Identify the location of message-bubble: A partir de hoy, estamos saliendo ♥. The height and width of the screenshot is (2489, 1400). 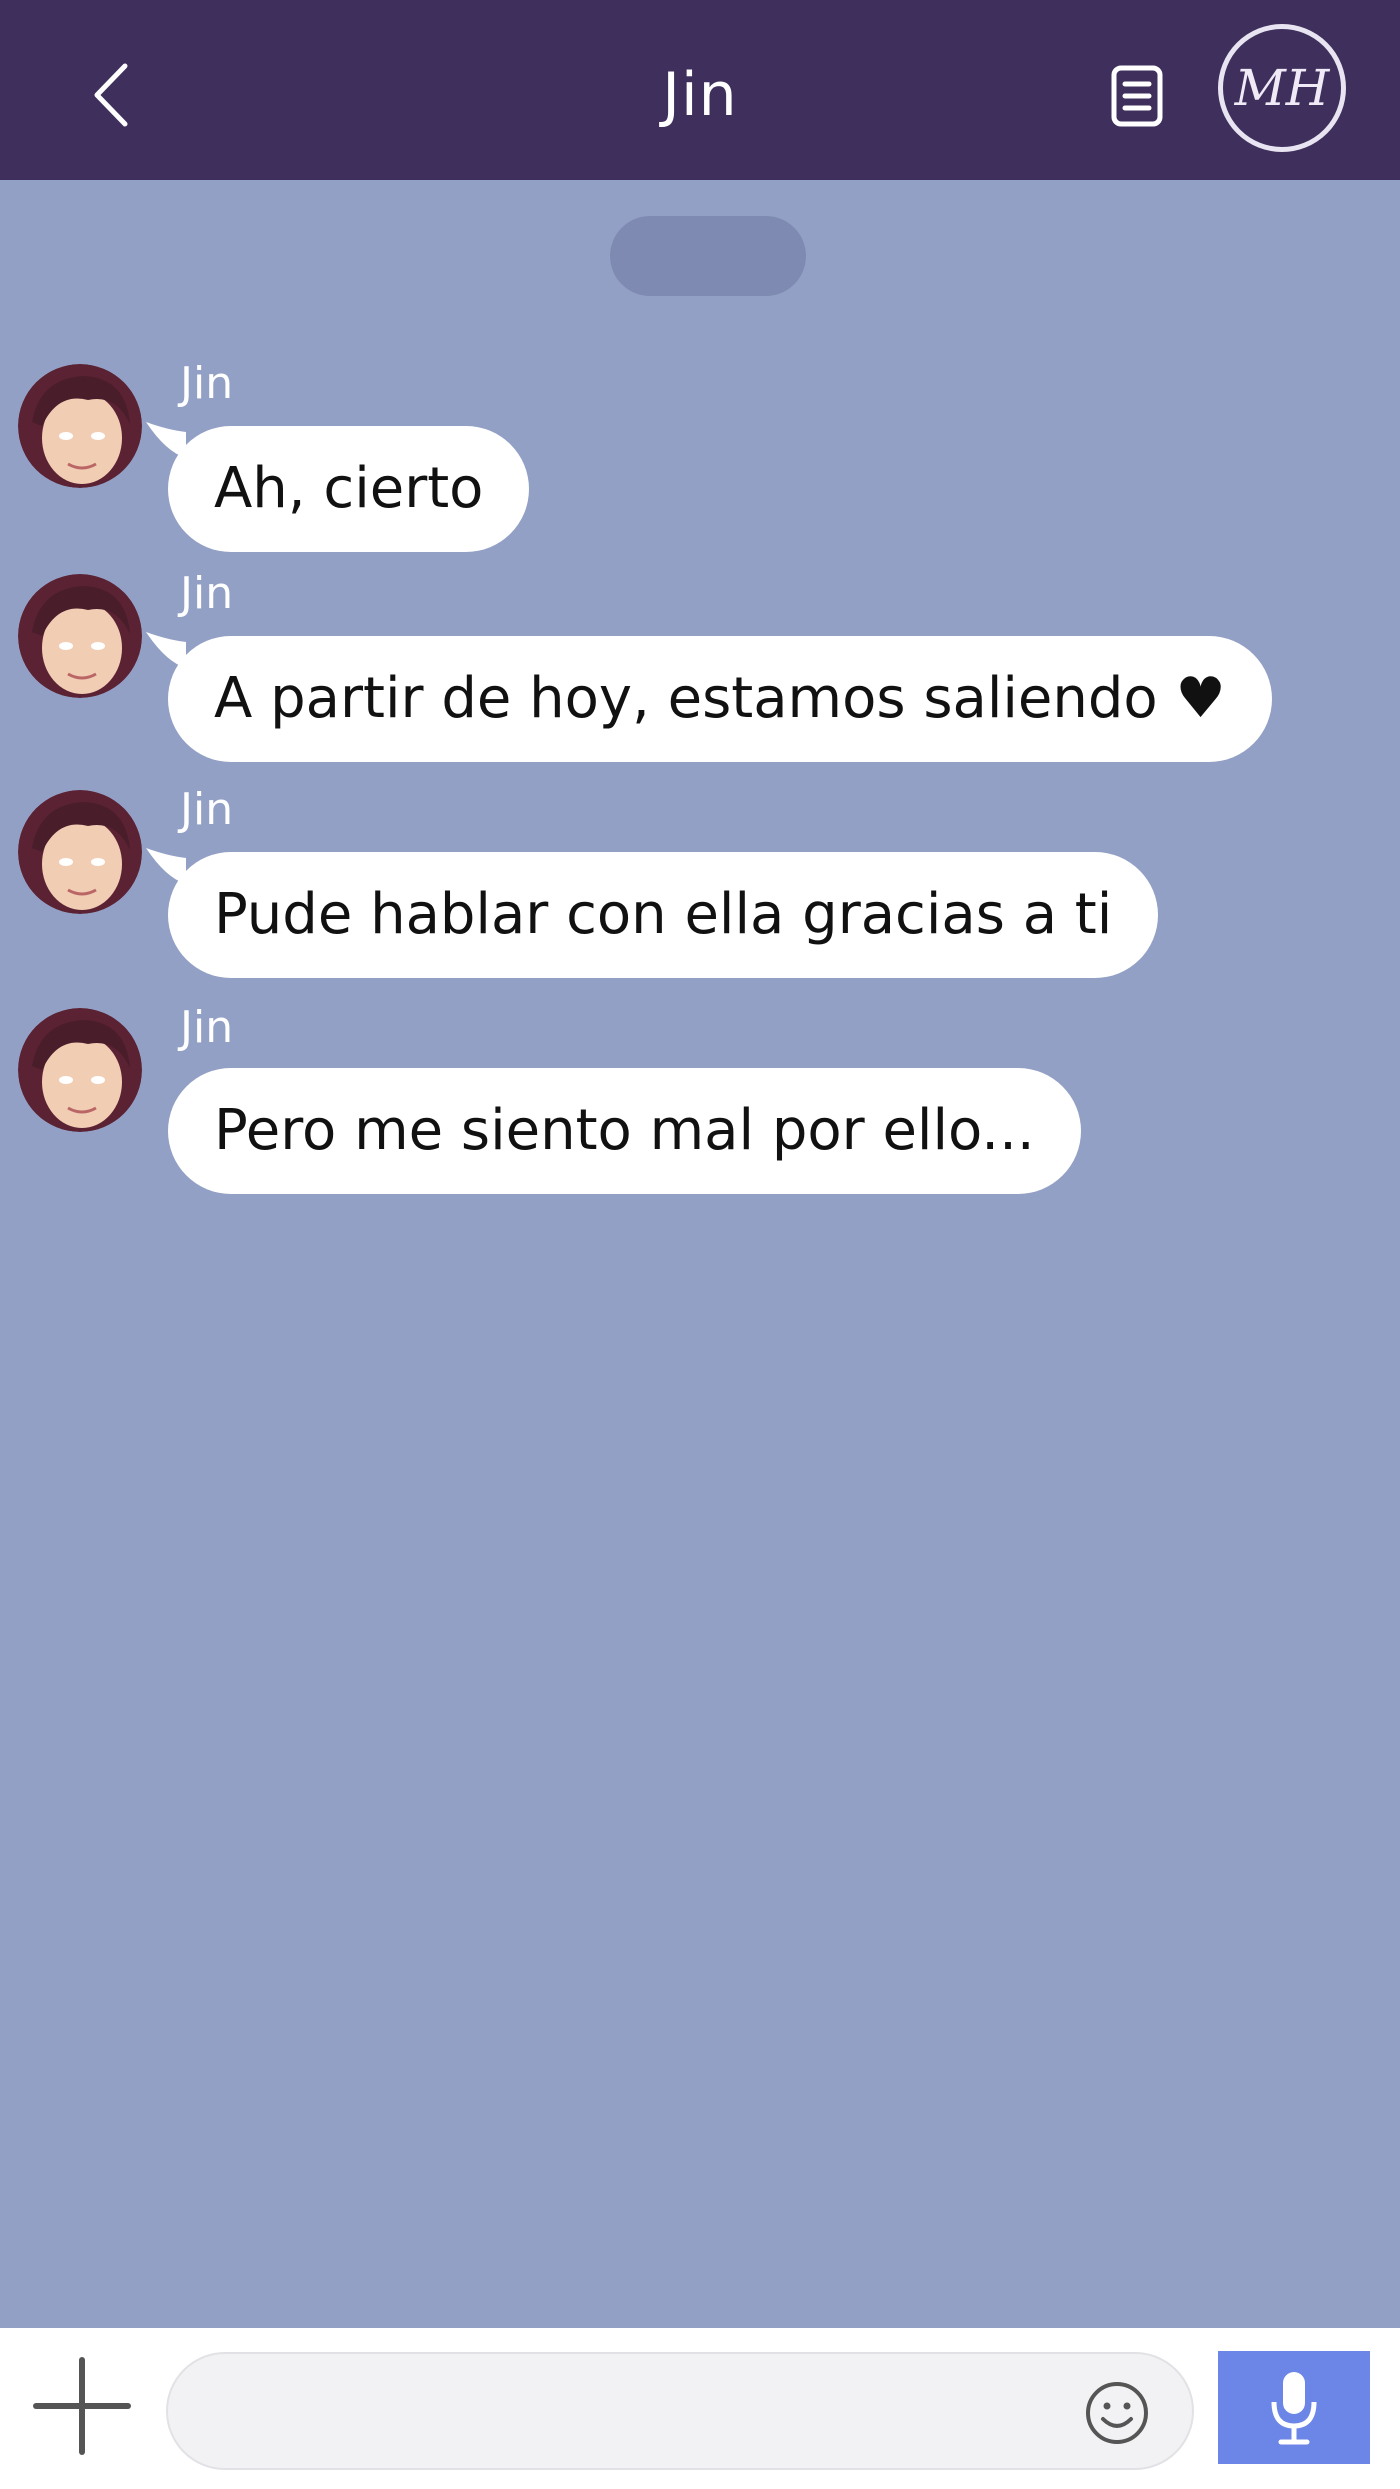
(720, 699).